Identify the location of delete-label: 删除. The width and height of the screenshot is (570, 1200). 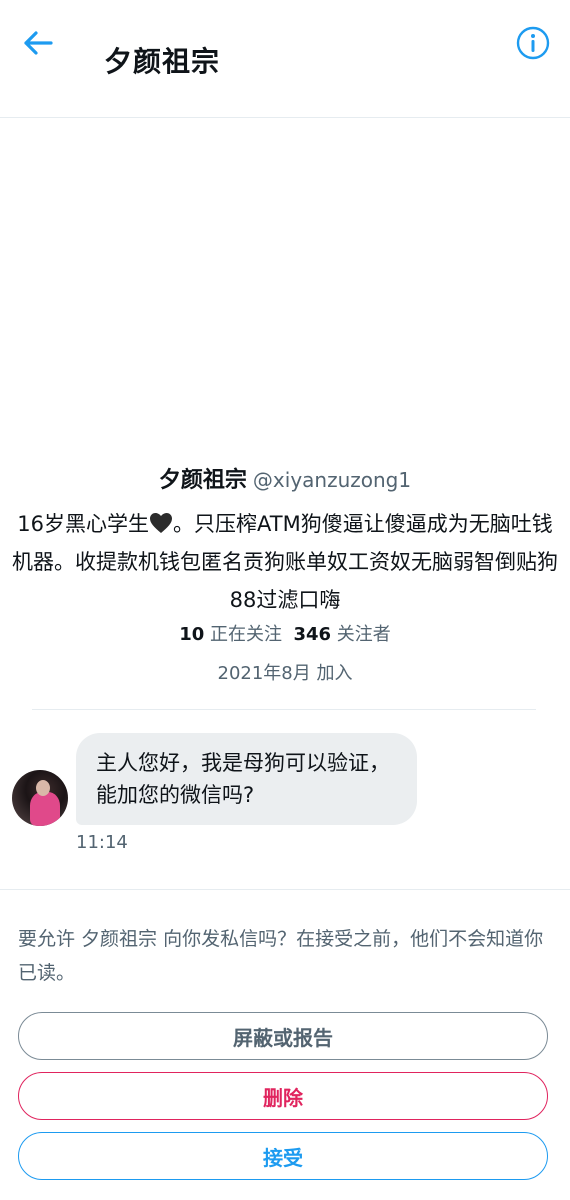
(283, 1097).